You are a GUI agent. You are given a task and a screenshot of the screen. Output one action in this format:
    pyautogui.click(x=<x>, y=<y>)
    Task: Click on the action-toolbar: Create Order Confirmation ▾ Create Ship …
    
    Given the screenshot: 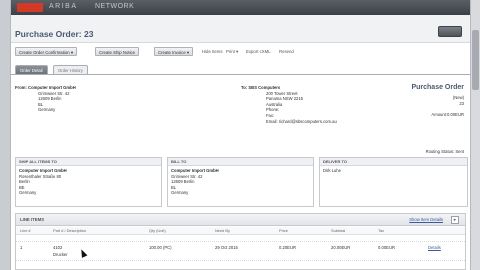 What is the action you would take?
    pyautogui.click(x=240, y=52)
    